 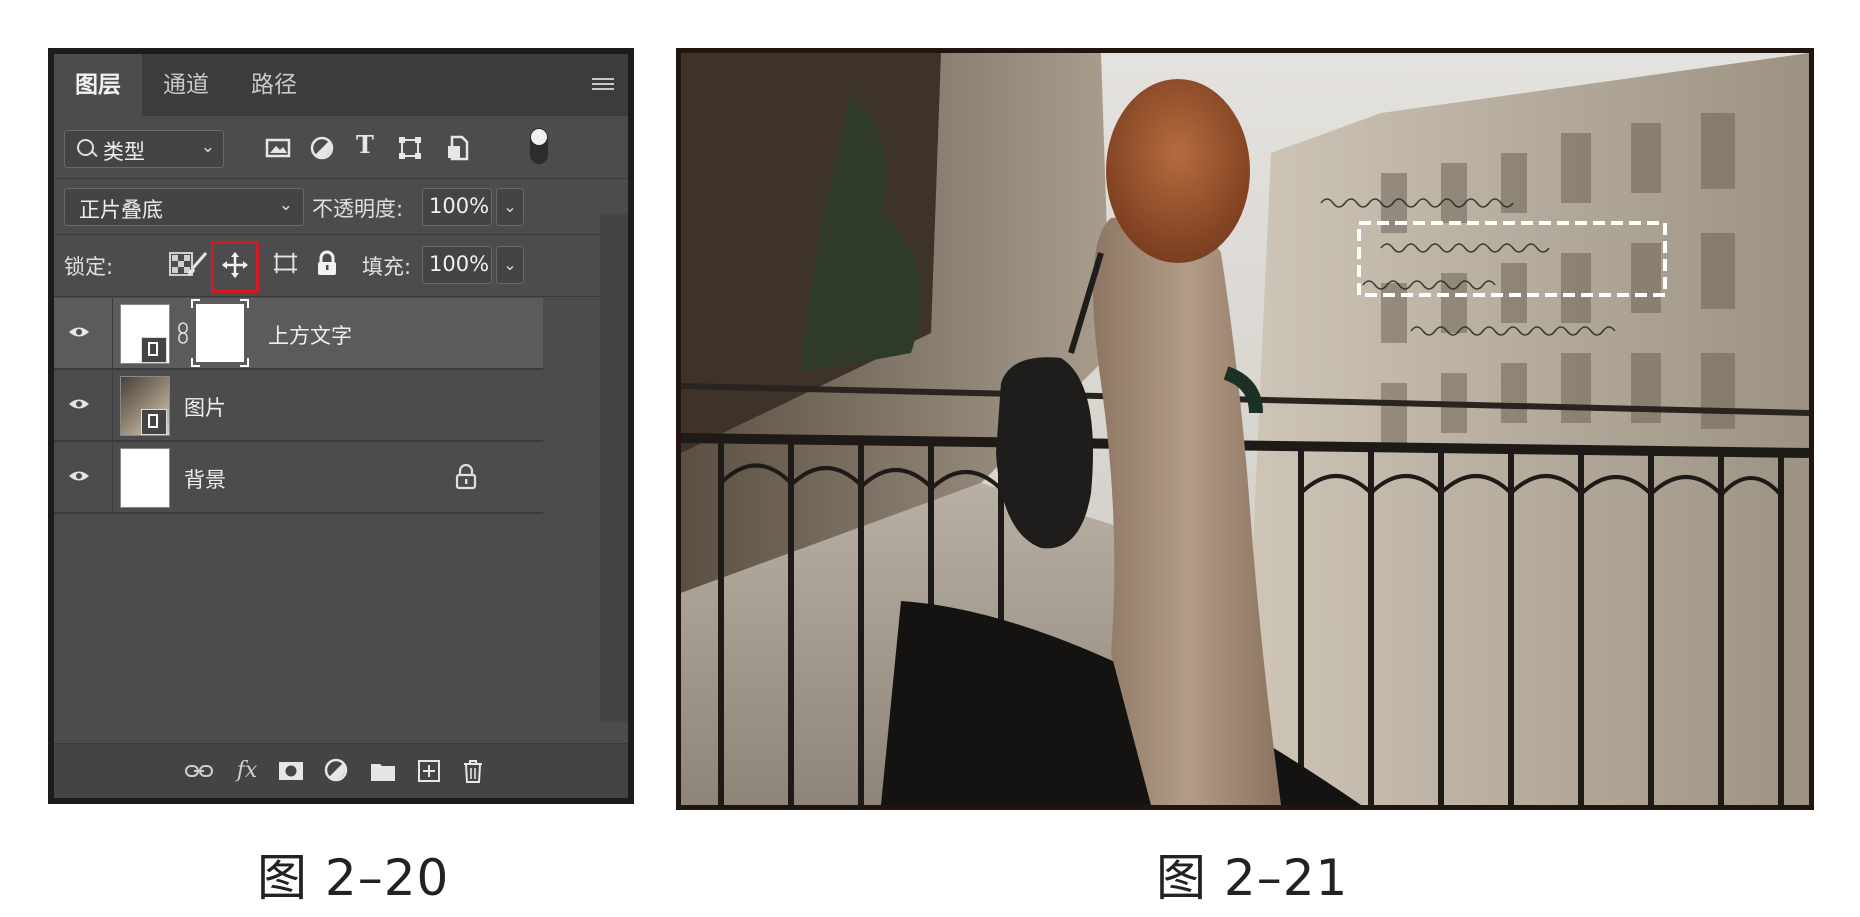 What do you see at coordinates (341, 85) in the screenshot?
I see `panel-tab-bar: 图层 通道 路径` at bounding box center [341, 85].